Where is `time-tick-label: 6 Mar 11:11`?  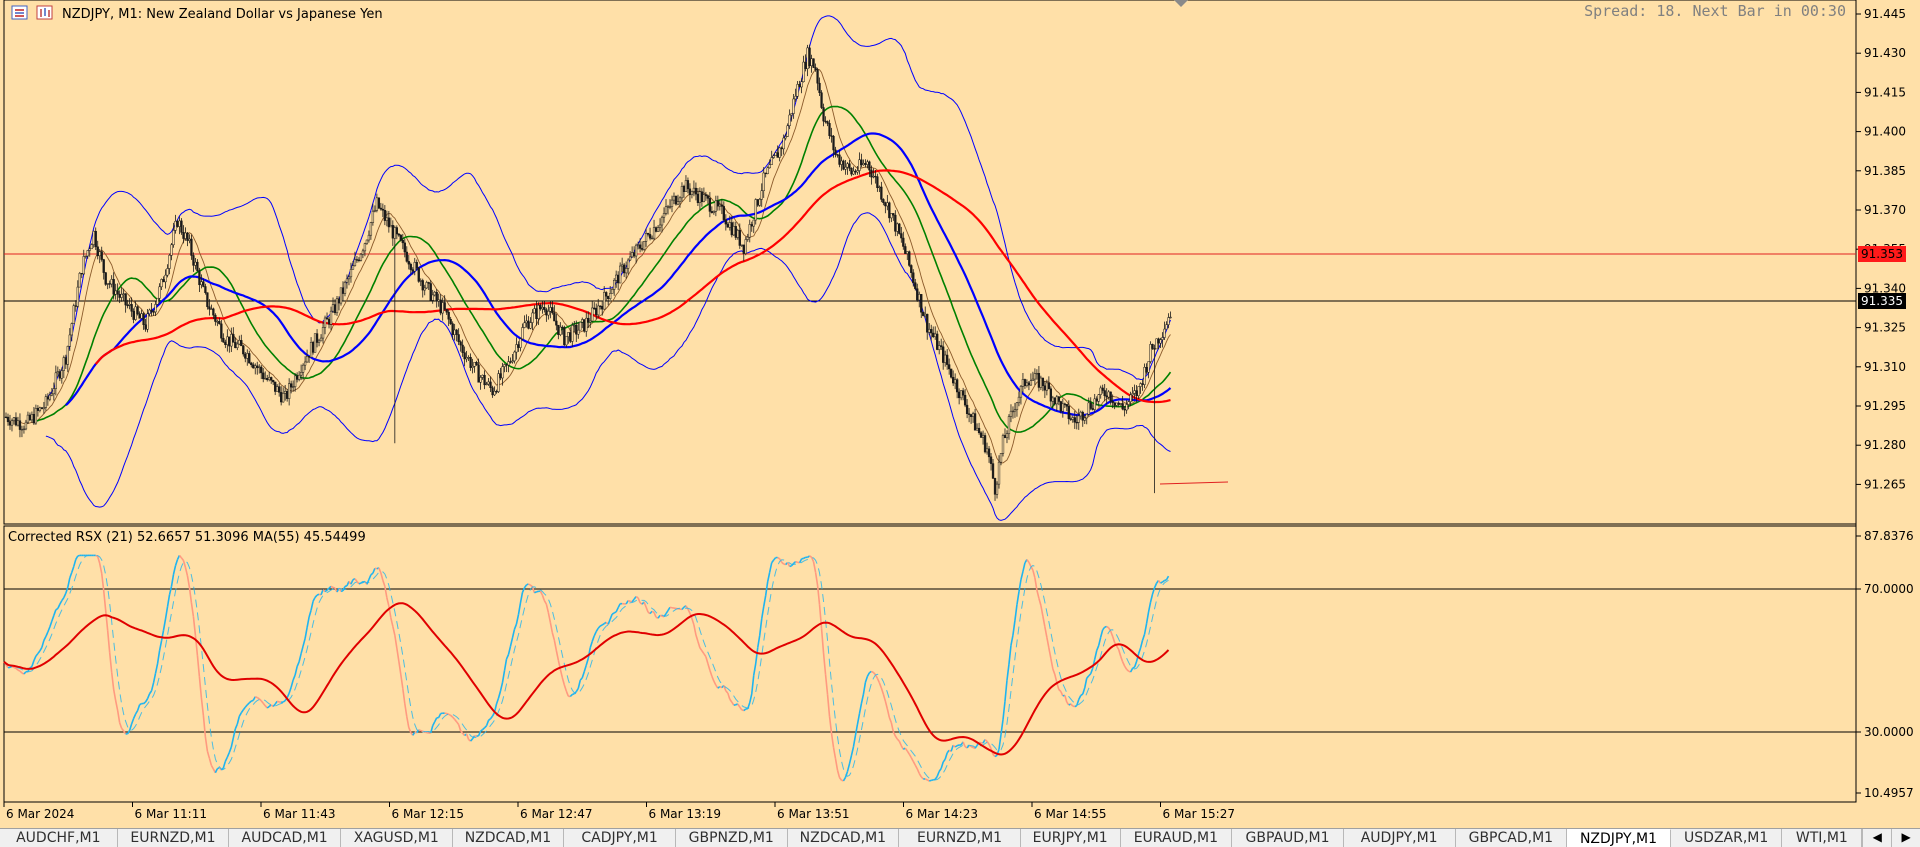
time-tick-label: 6 Mar 11:11 is located at coordinates (171, 814).